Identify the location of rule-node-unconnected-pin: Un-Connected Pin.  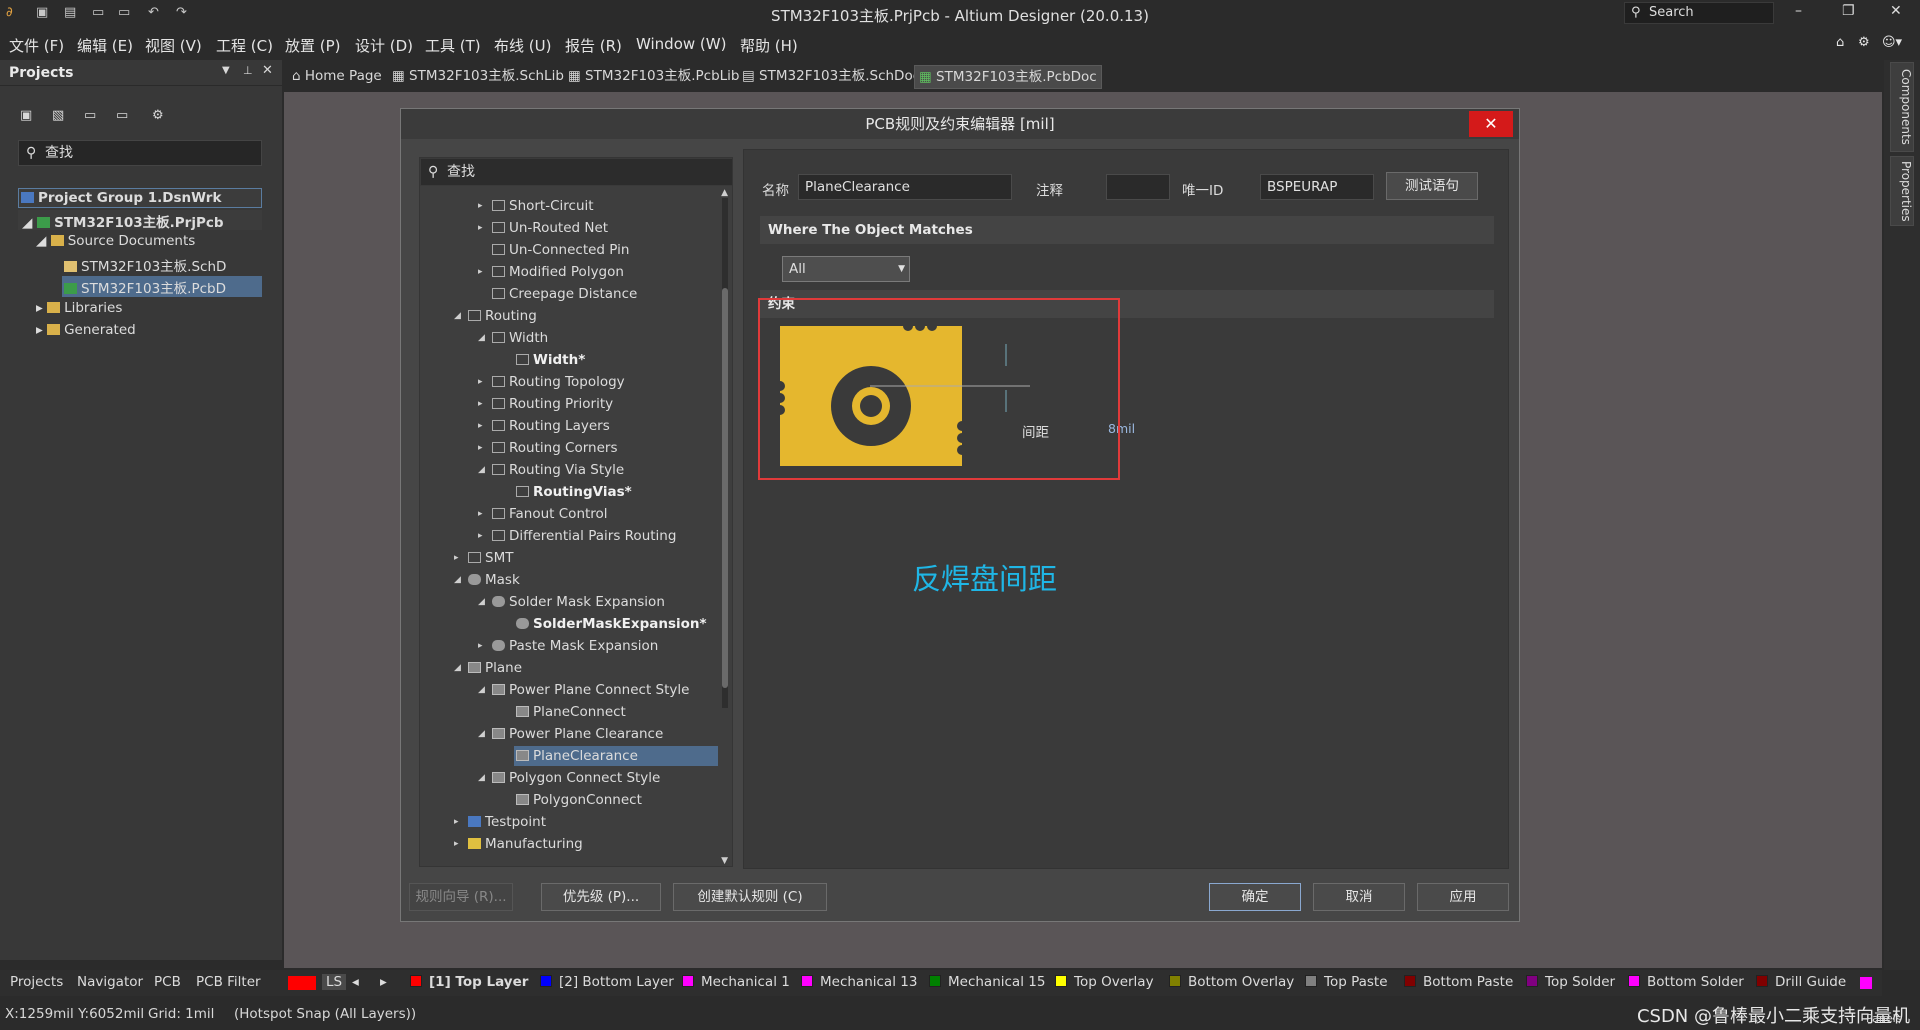
(560, 250).